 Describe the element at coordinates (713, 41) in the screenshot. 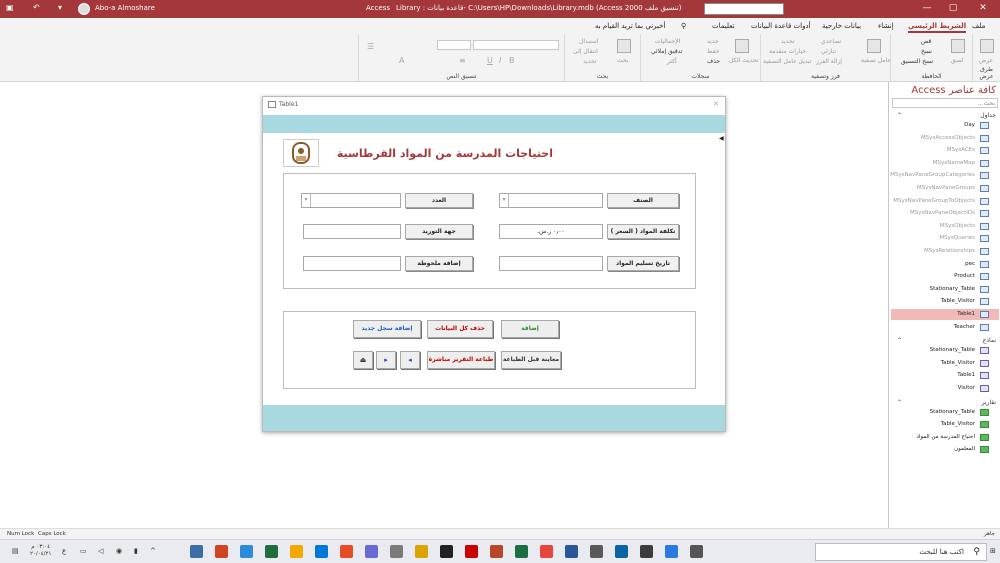

I see `new-record-button: جديد` at that location.